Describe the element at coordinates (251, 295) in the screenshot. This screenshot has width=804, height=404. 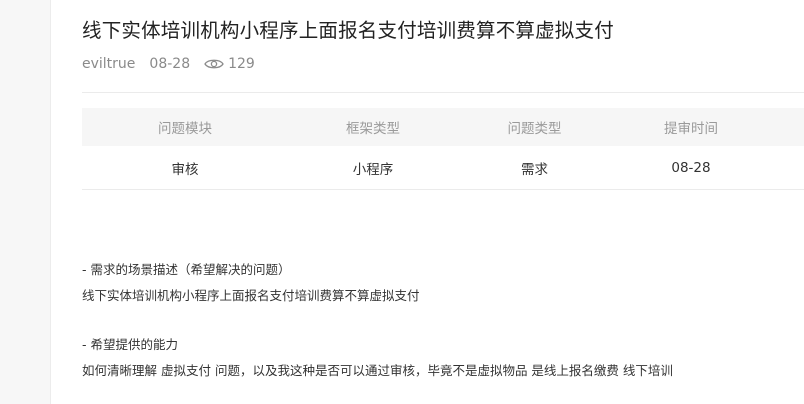
I see `scene-text: 线下实体培训机构小程序上面报名支付培训费算不算虚拟支付` at that location.